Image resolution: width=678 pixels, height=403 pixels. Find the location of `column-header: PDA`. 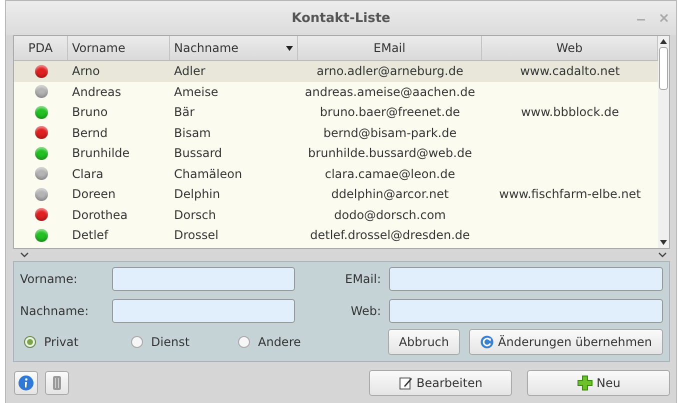

column-header: PDA is located at coordinates (41, 48).